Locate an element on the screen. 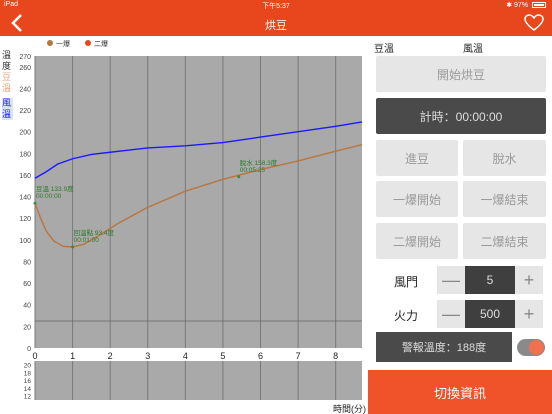 Image resolution: width=552 pixels, height=414 pixels. y-tick-label: 200 is located at coordinates (25, 133).